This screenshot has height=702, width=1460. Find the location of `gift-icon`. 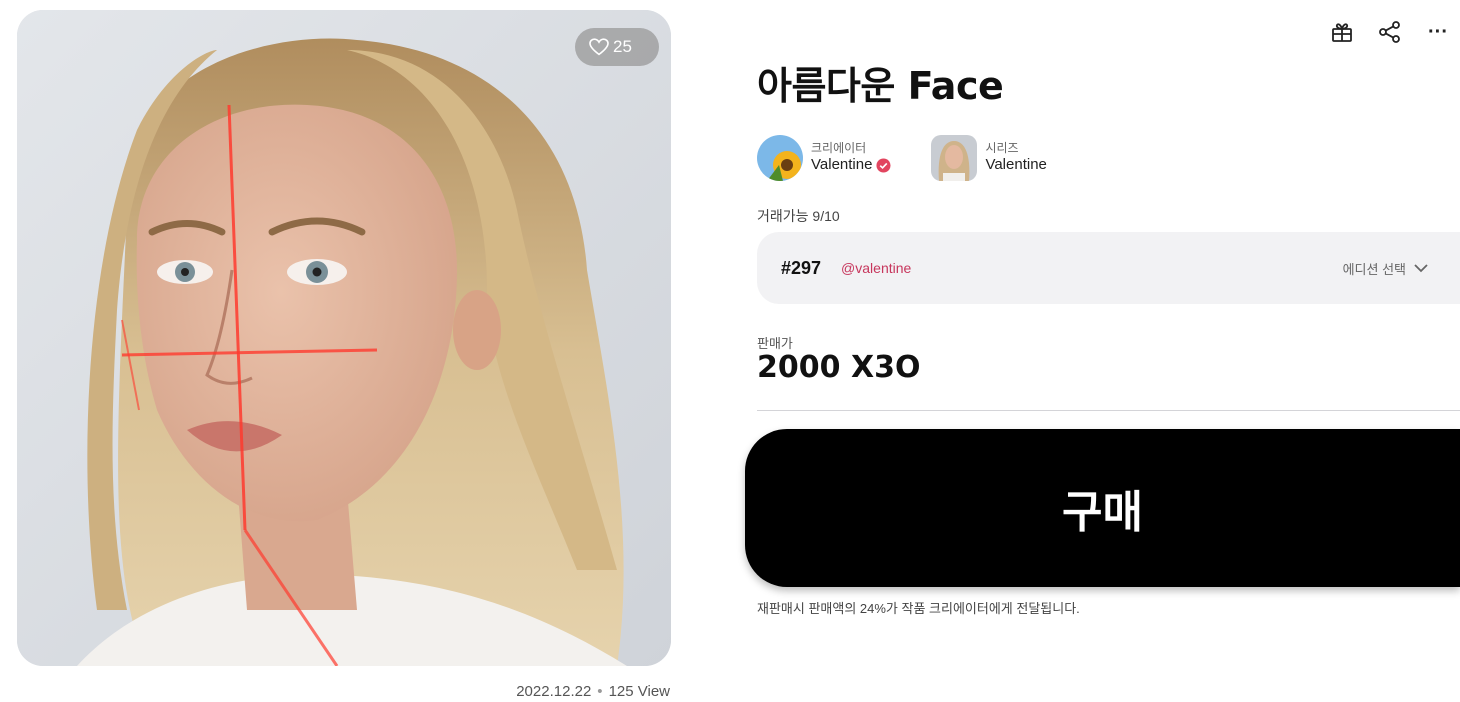

gift-icon is located at coordinates (1342, 32).